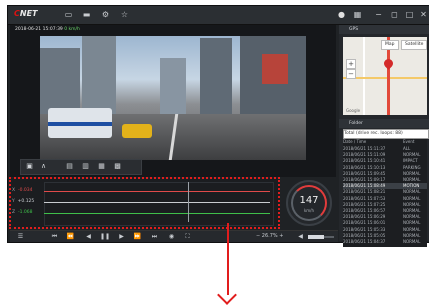  What do you see at coordinates (69, 166) in the screenshot?
I see `view1-icon: ▤` at bounding box center [69, 166].